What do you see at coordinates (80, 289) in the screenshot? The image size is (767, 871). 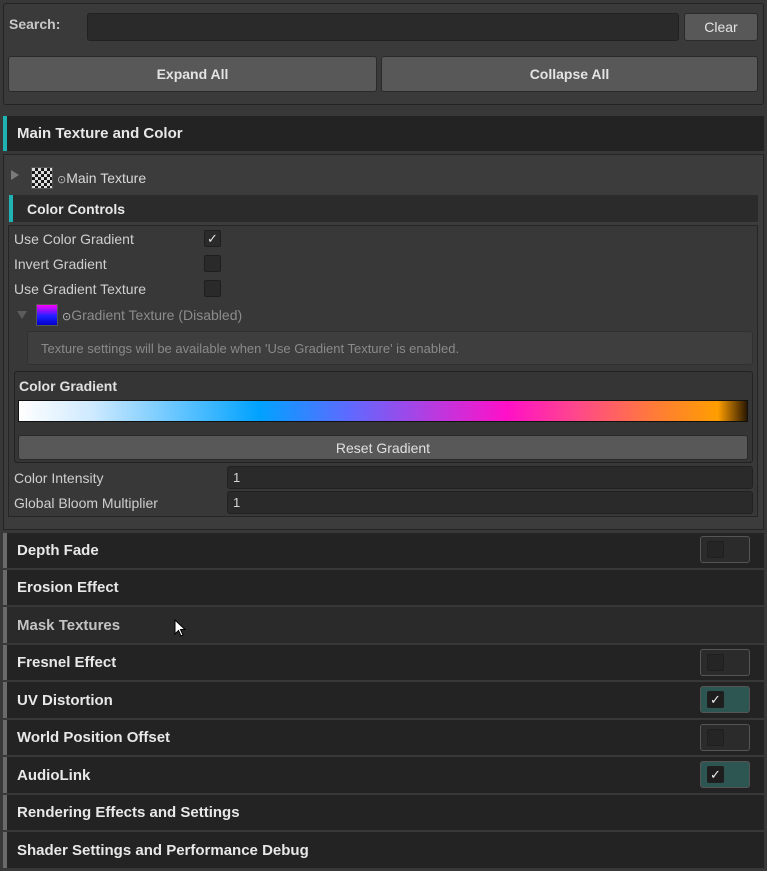 I see `use-gradient-texture-label: Use Gradient Texture` at bounding box center [80, 289].